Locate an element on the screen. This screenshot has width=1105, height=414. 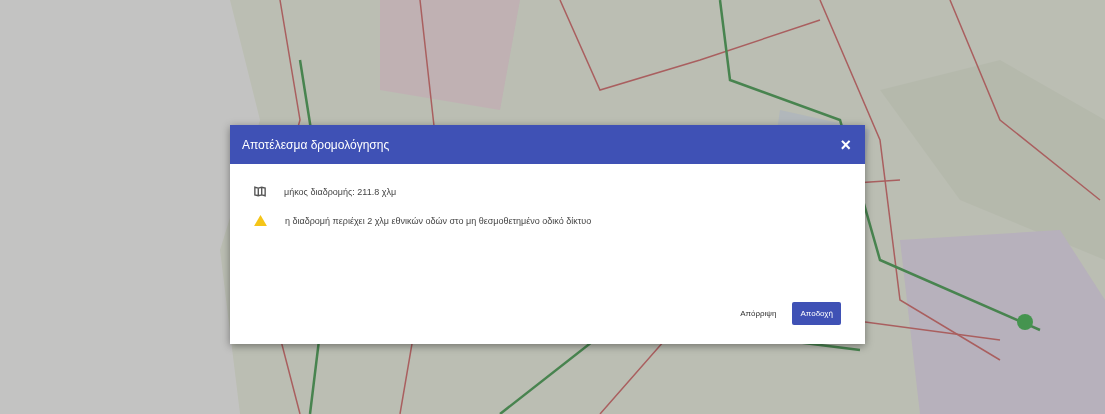
dialog-title: Αποτέλεσμα δρομολόγησης is located at coordinates (316, 144).